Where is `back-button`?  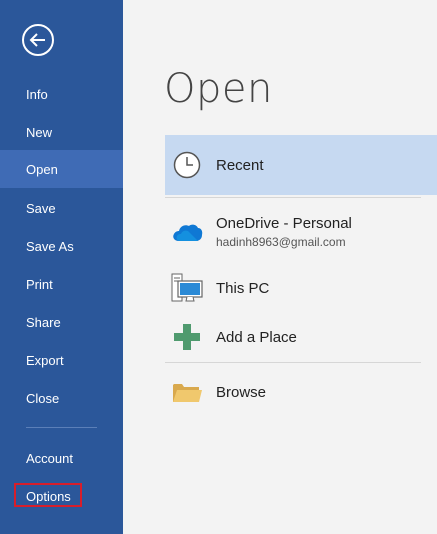
back-button is located at coordinates (38, 40).